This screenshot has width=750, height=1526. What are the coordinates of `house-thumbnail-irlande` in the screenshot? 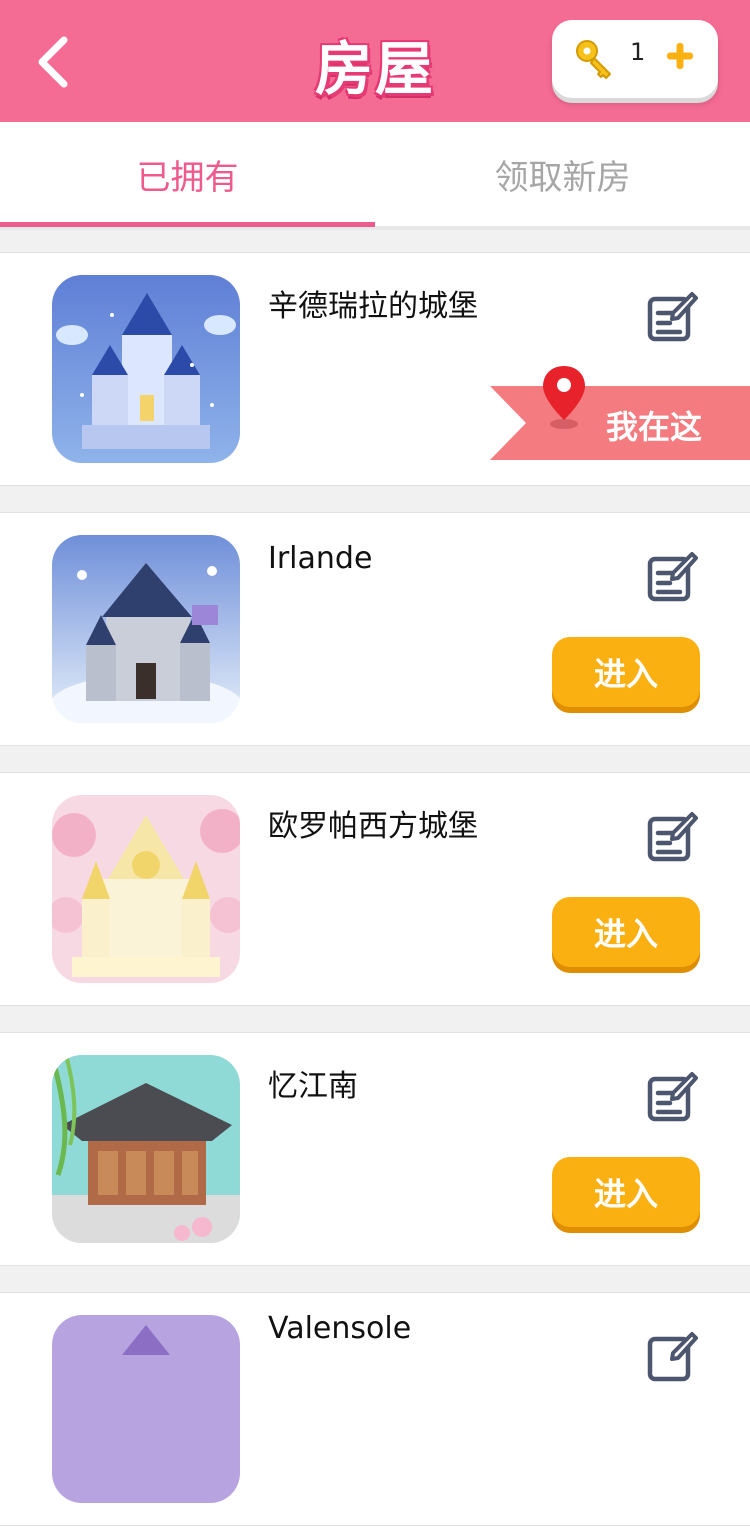 It's located at (146, 629).